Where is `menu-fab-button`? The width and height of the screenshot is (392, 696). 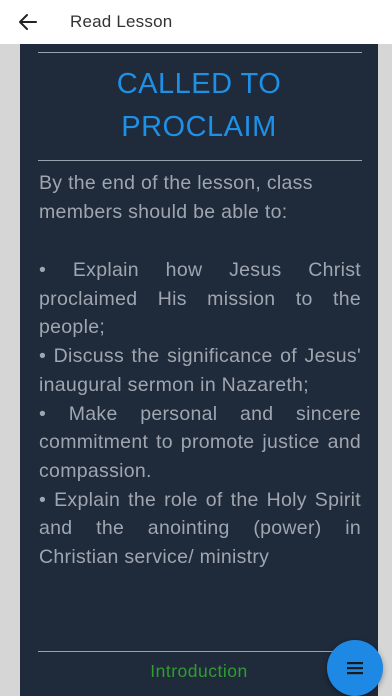
menu-fab-button is located at coordinates (355, 668).